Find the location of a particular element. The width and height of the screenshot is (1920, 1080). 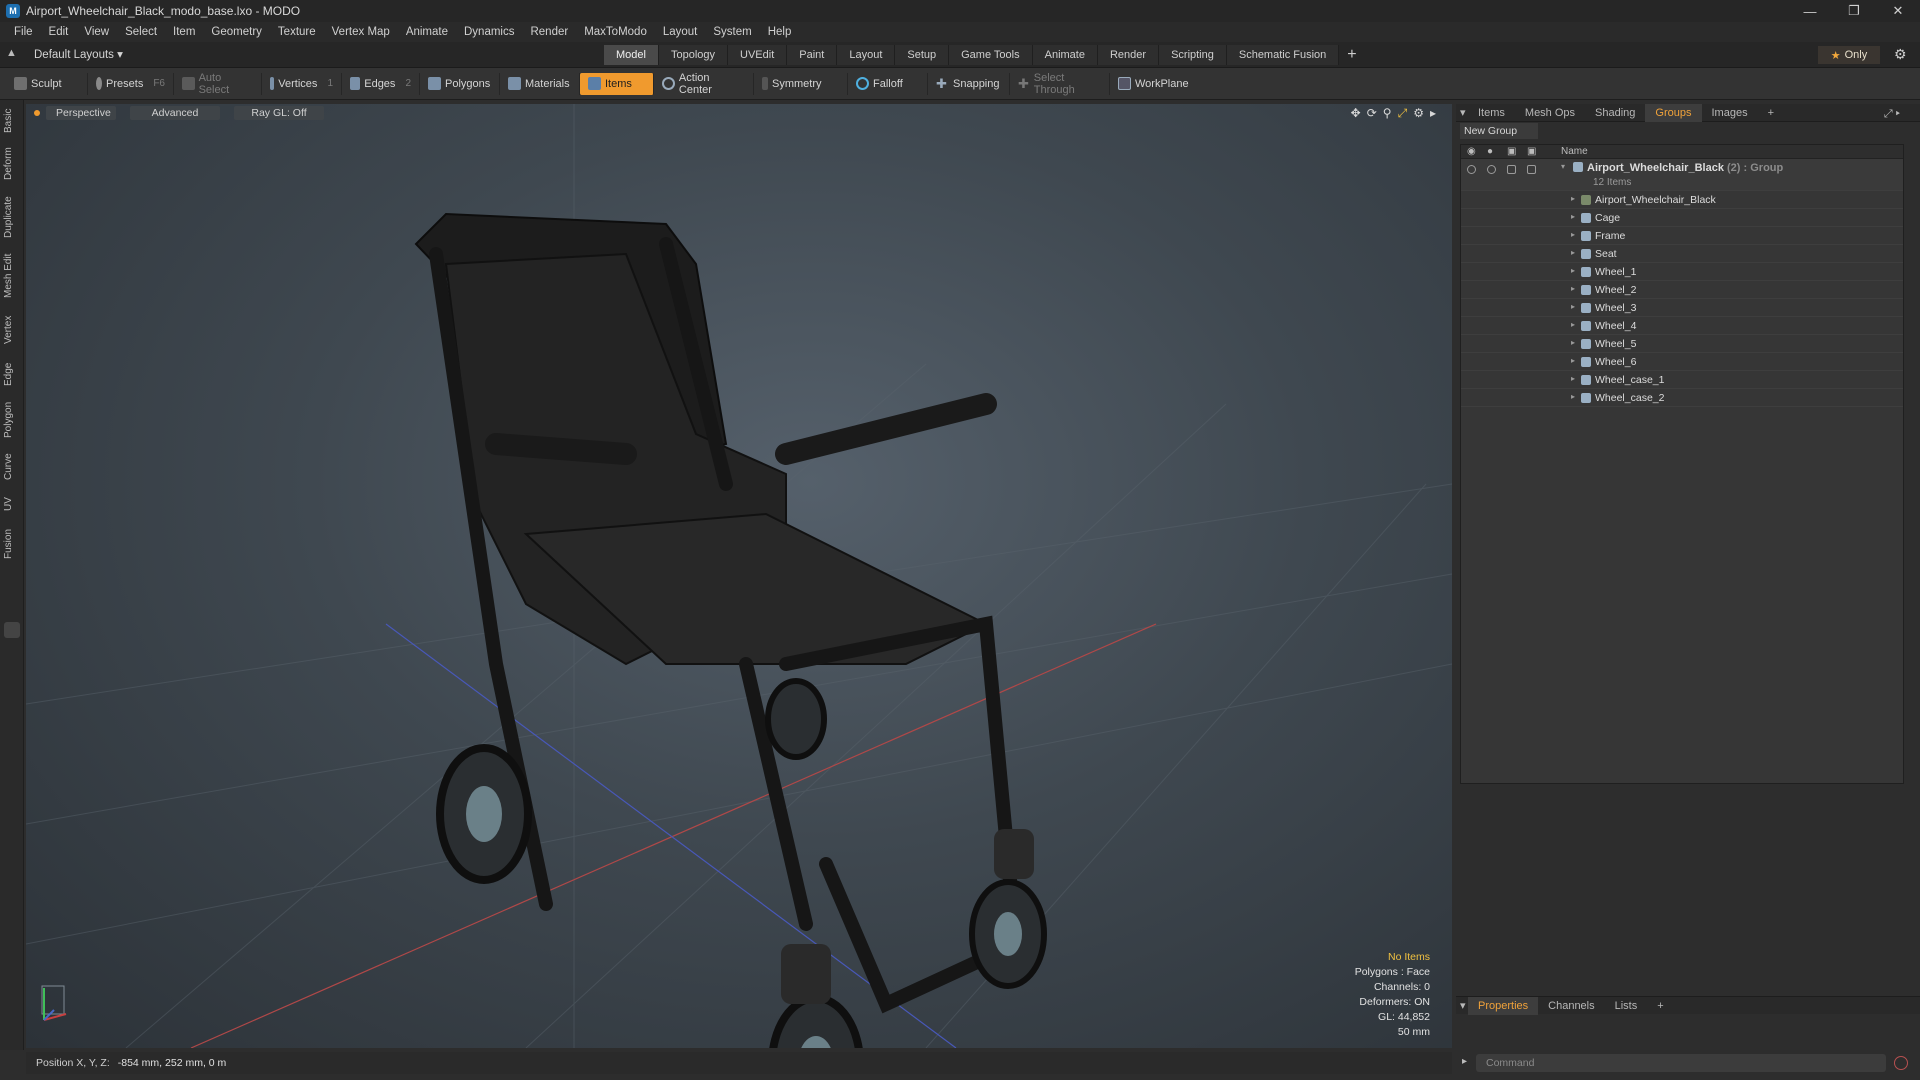

menu-view: View is located at coordinates (96, 32).